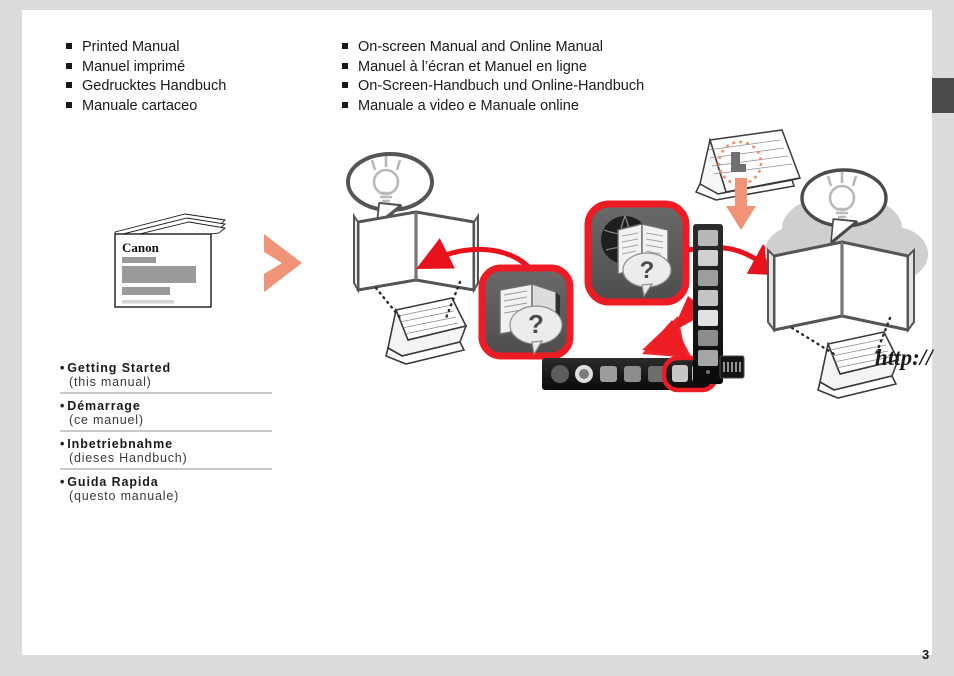 This screenshot has width=954, height=676. What do you see at coordinates (481, 47) in the screenshot?
I see `list-item-label: On-screen Manual and Online Manual` at bounding box center [481, 47].